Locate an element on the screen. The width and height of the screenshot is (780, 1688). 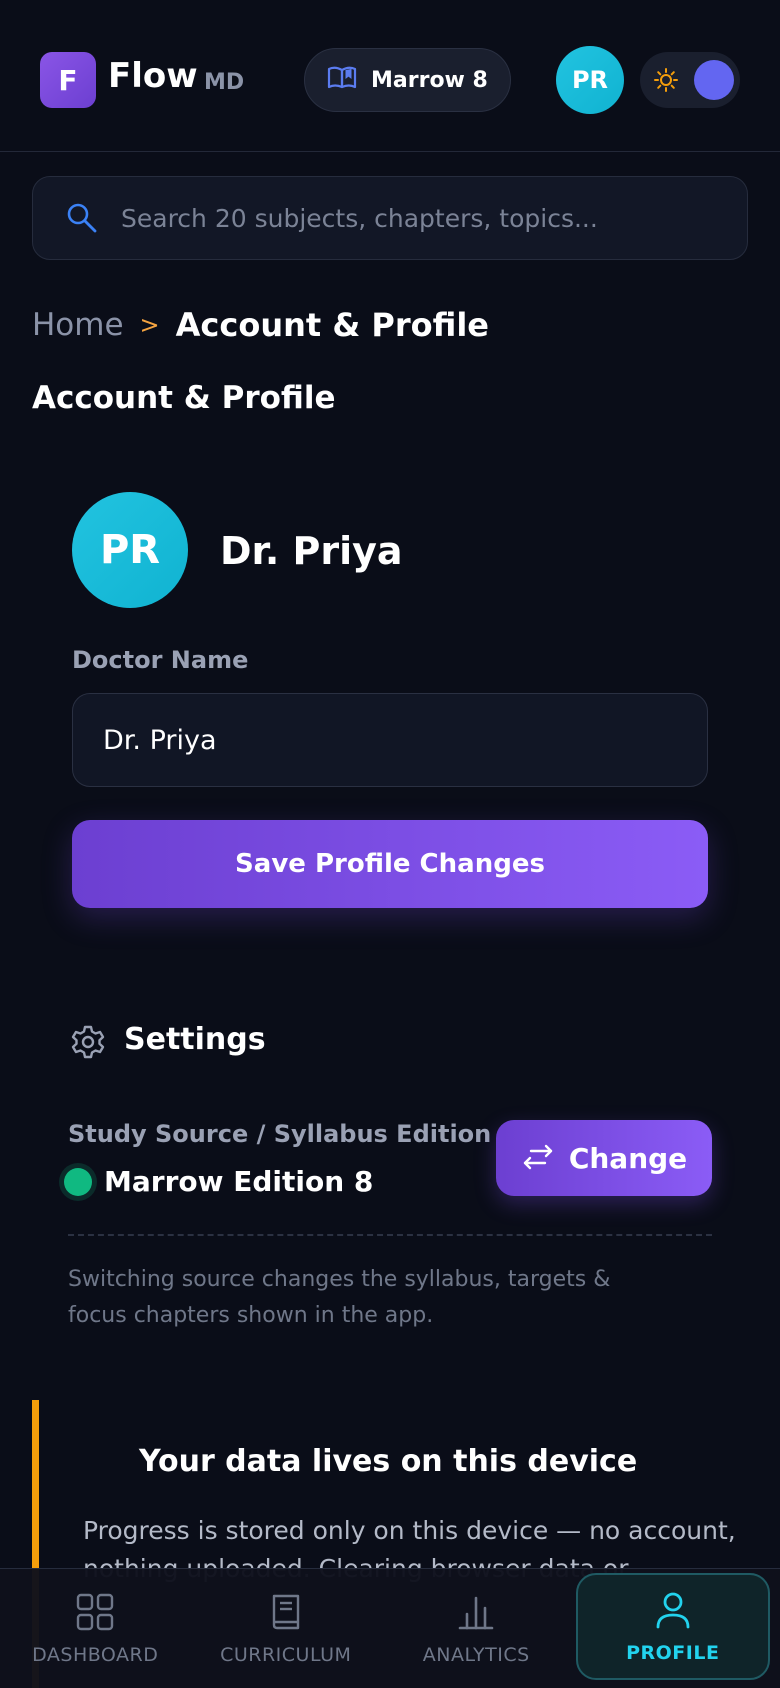
header-avatar: PR is located at coordinates (590, 80).